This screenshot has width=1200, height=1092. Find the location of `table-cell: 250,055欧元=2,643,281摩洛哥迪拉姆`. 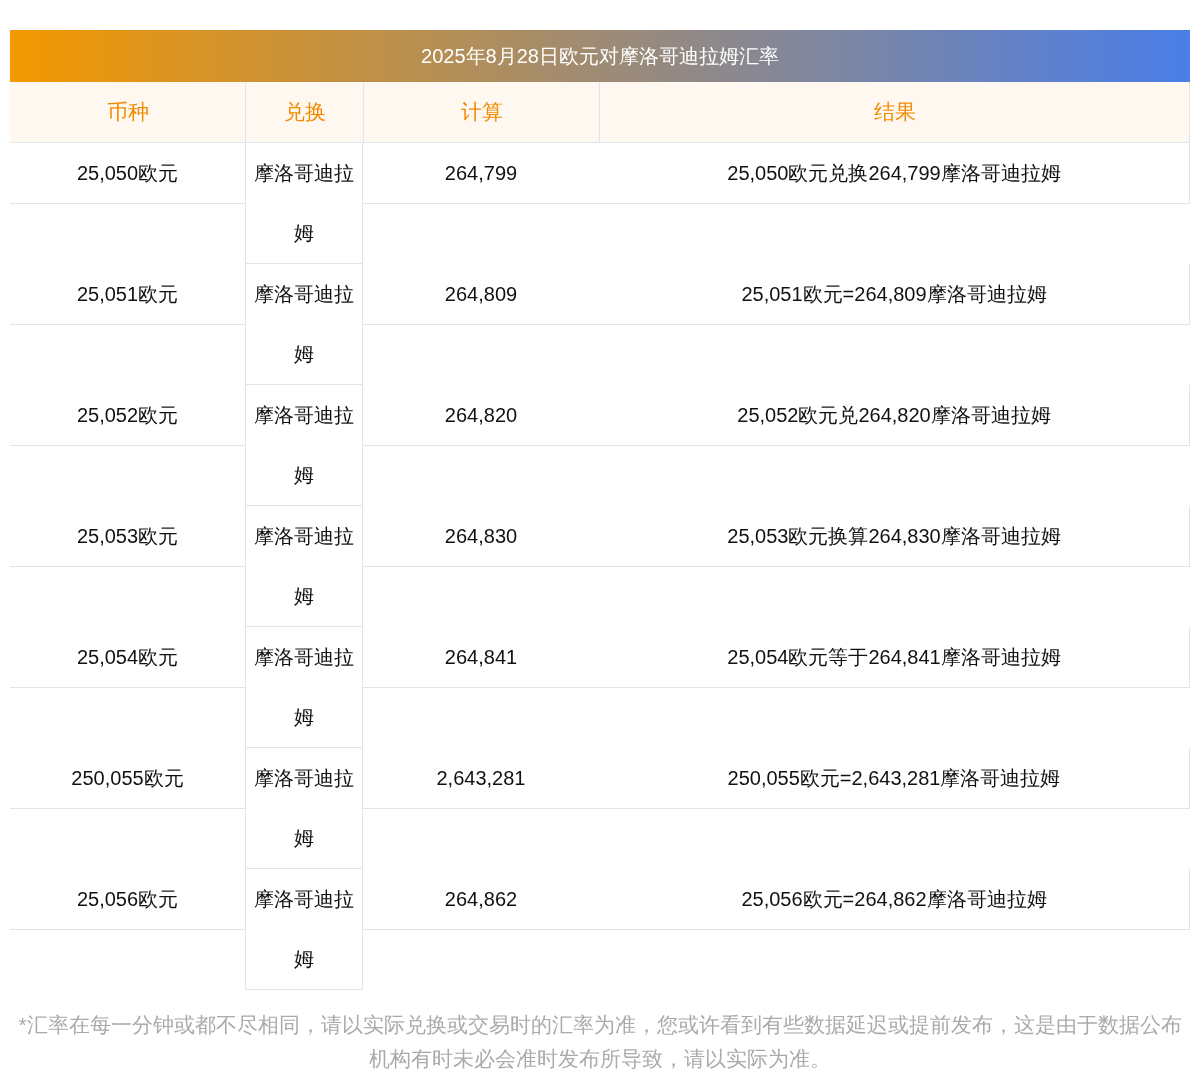

table-cell: 250,055欧元=2,643,281摩洛哥迪拉姆 is located at coordinates (894, 778).